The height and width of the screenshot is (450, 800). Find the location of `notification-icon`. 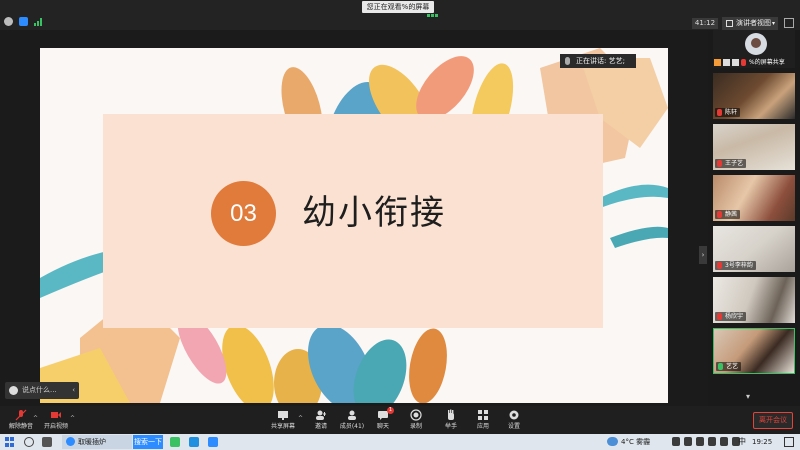

notification-icon is located at coordinates (789, 442).